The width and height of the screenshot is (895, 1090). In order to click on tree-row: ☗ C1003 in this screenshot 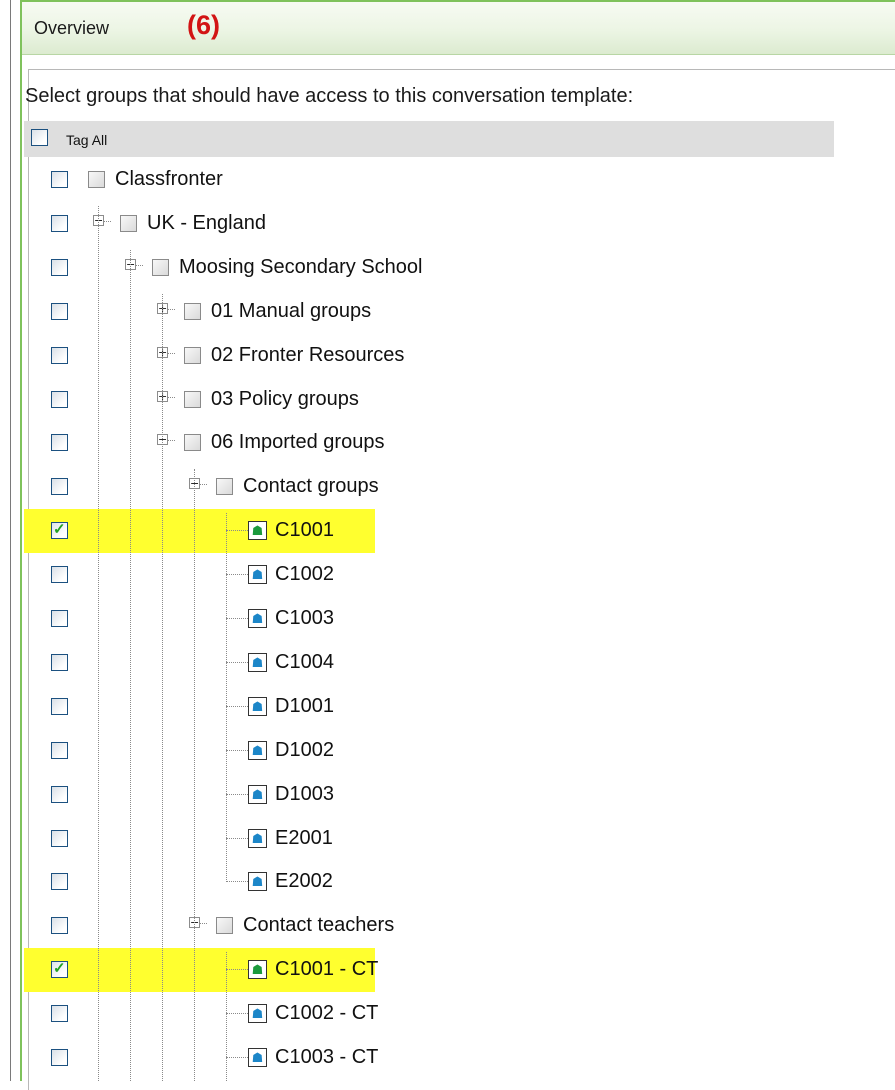, I will do `click(430, 619)`.